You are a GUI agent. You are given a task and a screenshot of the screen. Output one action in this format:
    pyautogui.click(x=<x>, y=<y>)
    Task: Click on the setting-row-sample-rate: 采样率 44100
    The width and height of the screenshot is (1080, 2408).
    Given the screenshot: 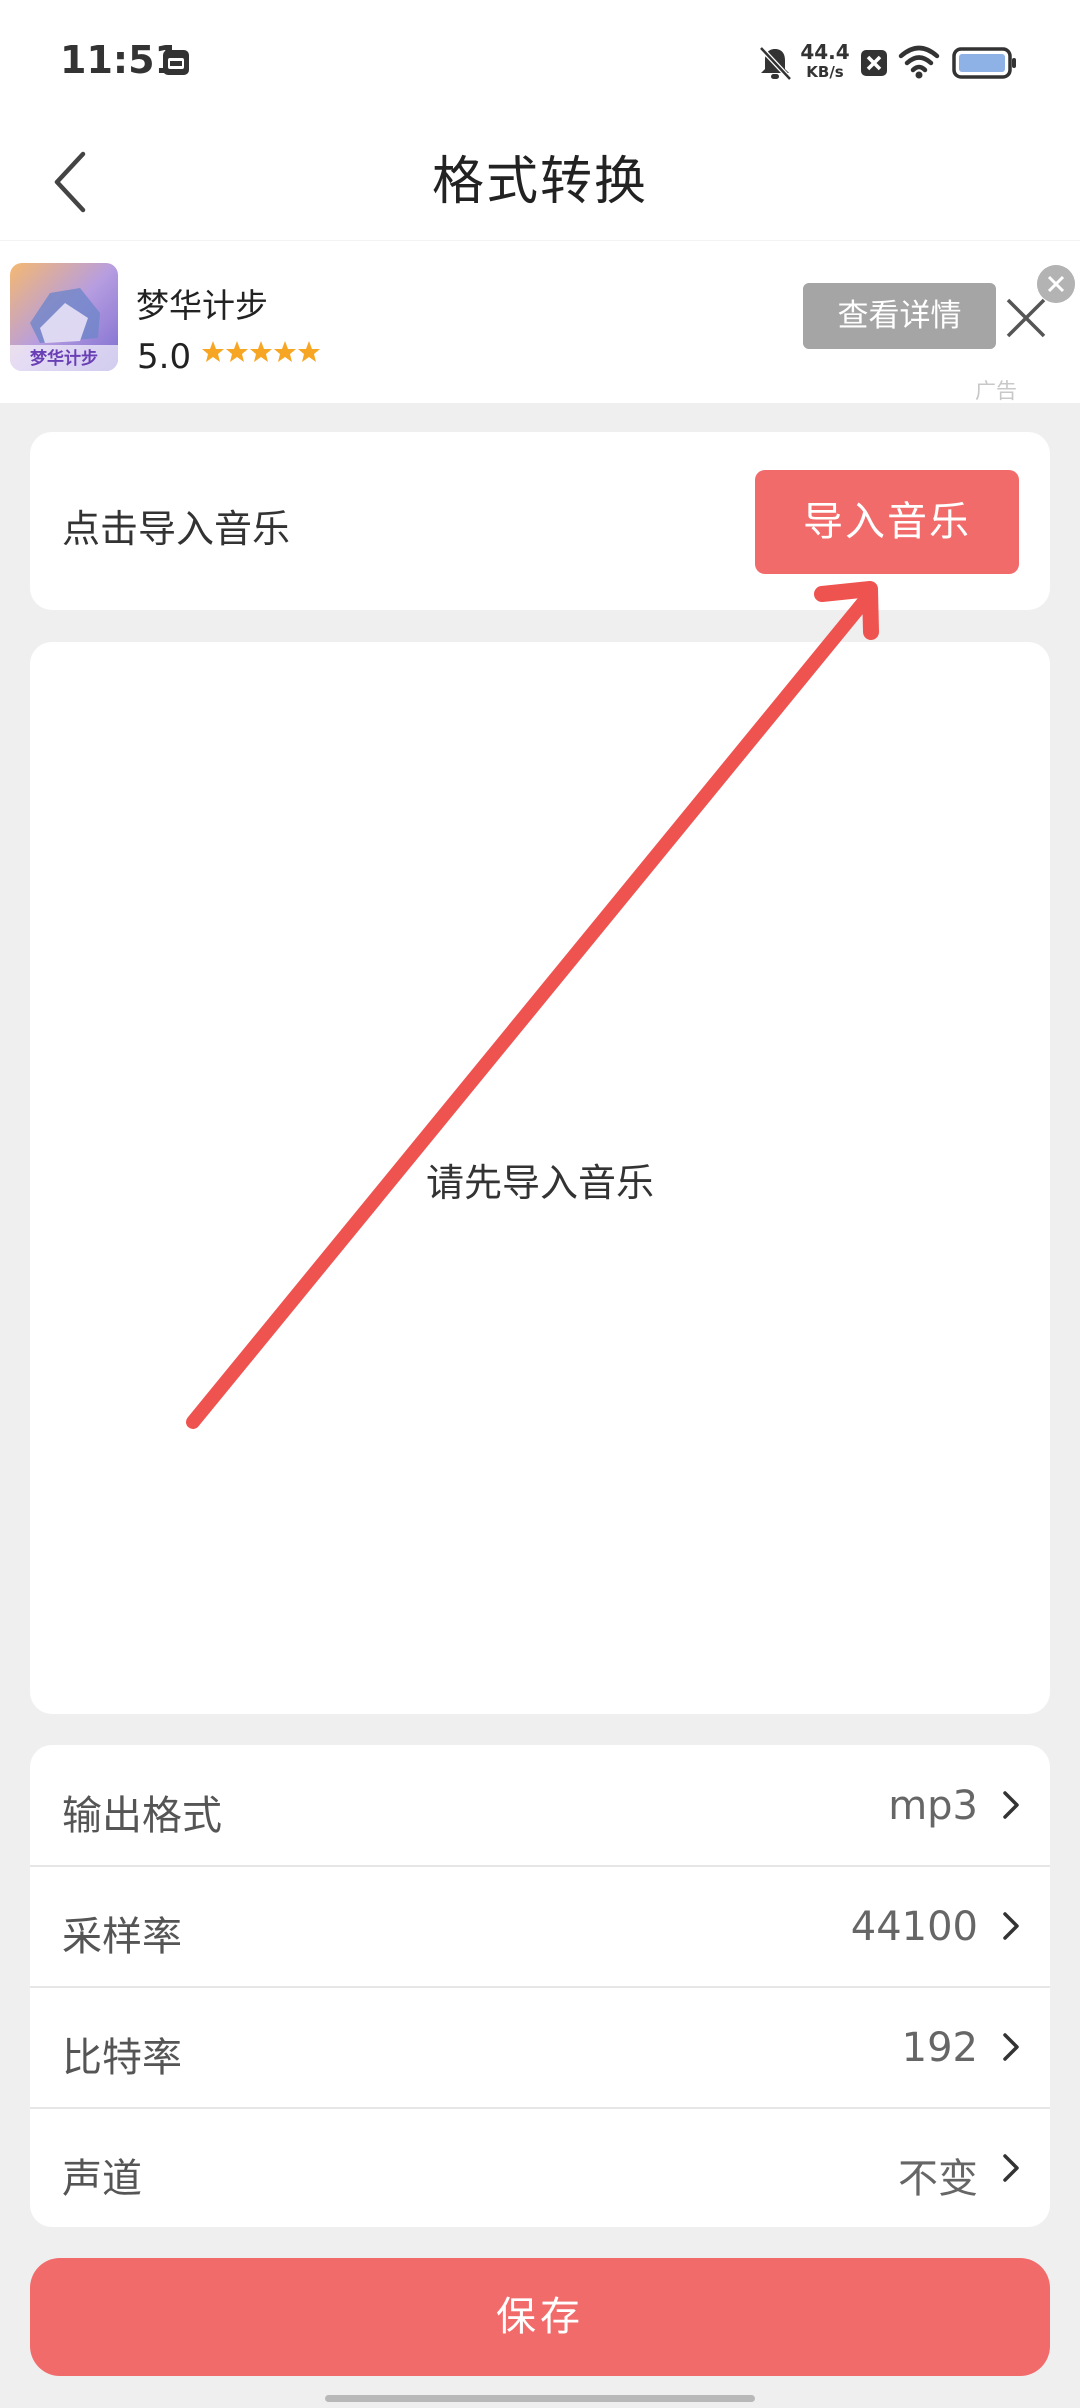 What is the action you would take?
    pyautogui.click(x=540, y=1926)
    